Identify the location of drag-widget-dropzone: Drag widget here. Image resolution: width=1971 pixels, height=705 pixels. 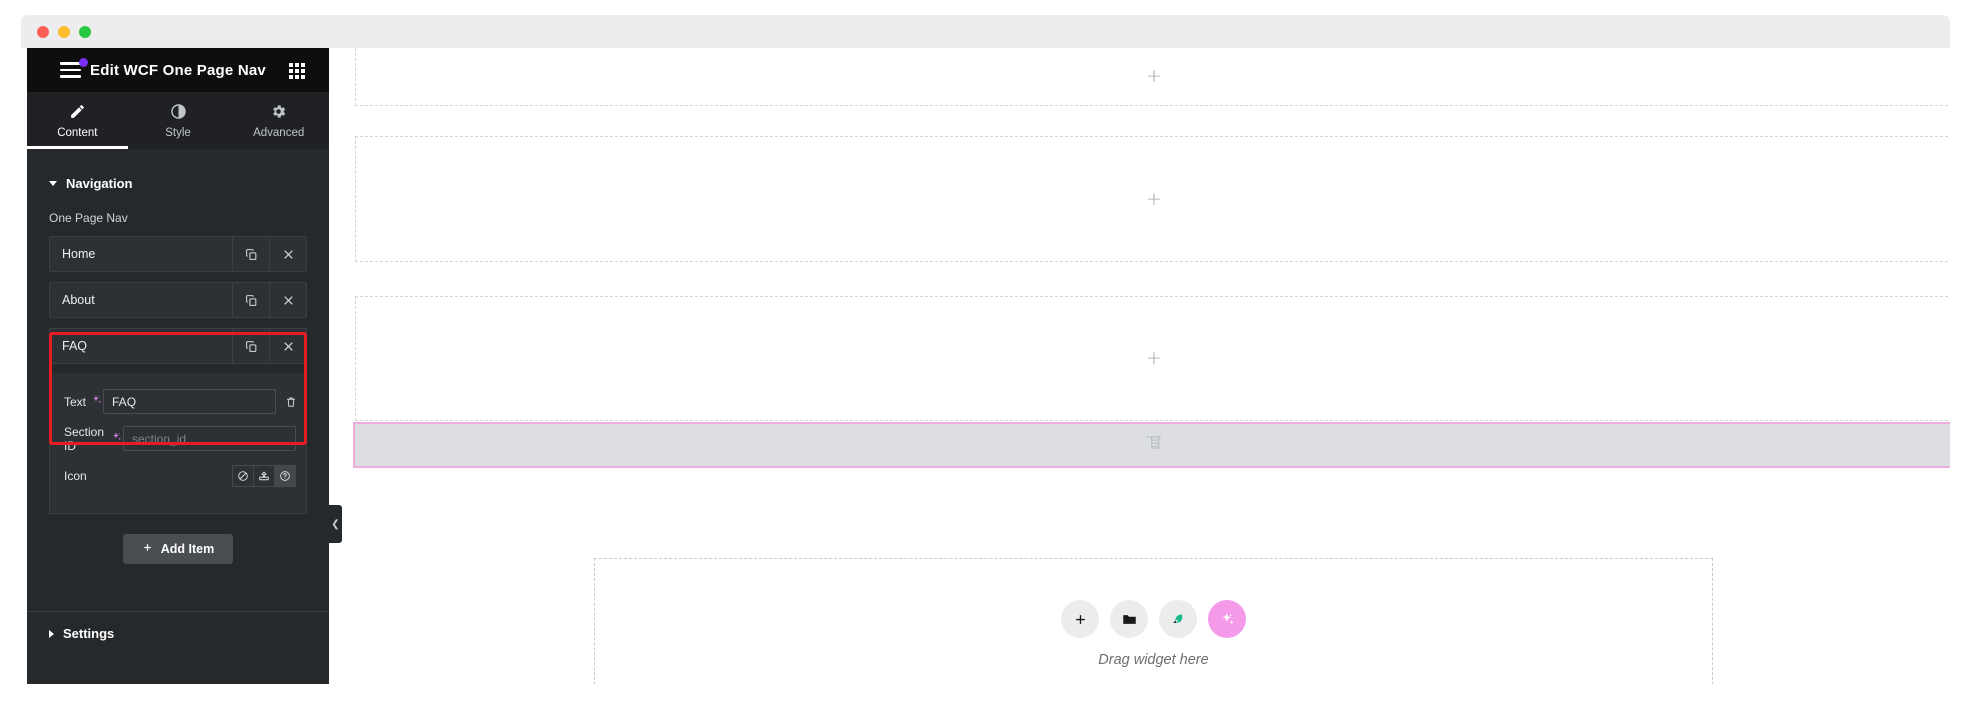
(1153, 621).